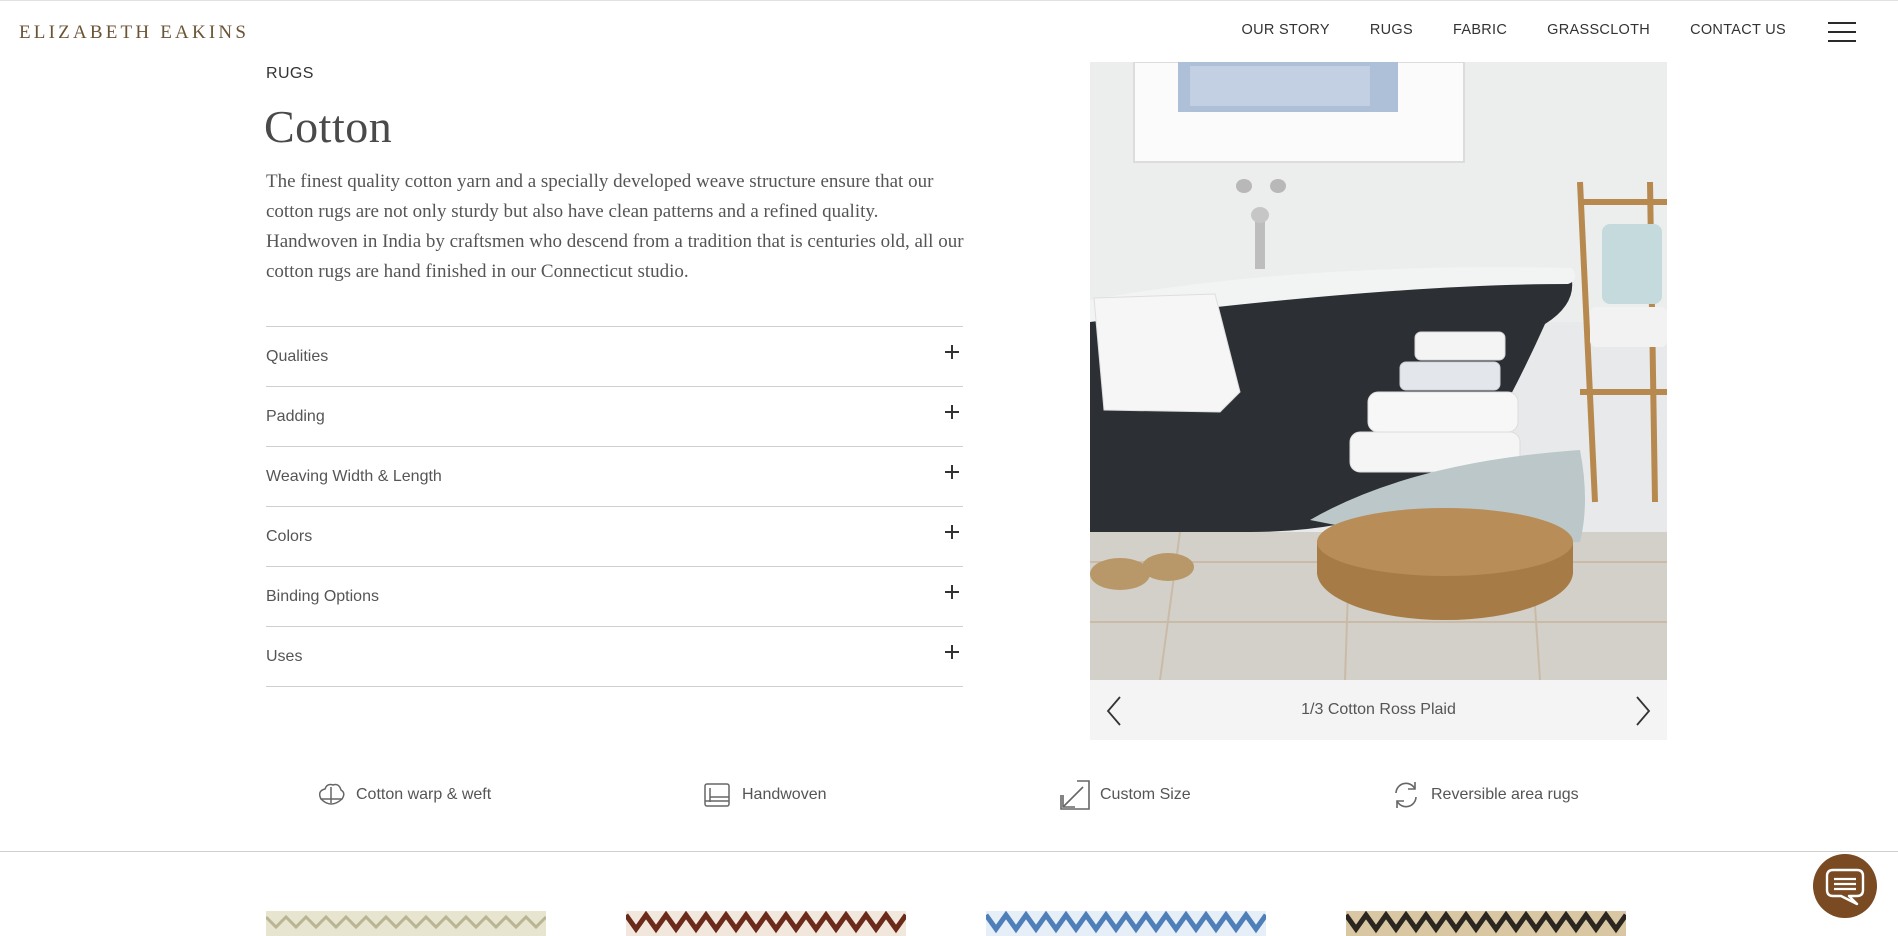  Describe the element at coordinates (295, 416) in the screenshot. I see `accordion-label: Padding` at that location.